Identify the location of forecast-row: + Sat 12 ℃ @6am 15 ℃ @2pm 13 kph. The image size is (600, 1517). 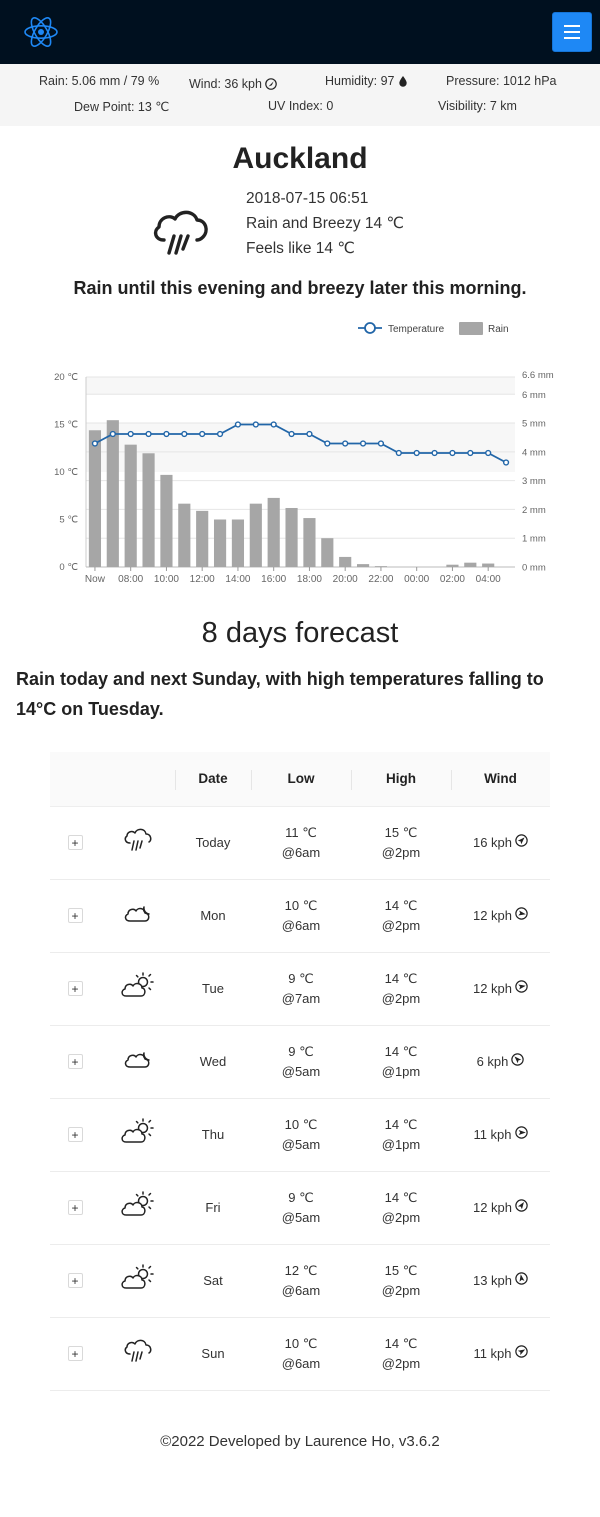
(300, 1281).